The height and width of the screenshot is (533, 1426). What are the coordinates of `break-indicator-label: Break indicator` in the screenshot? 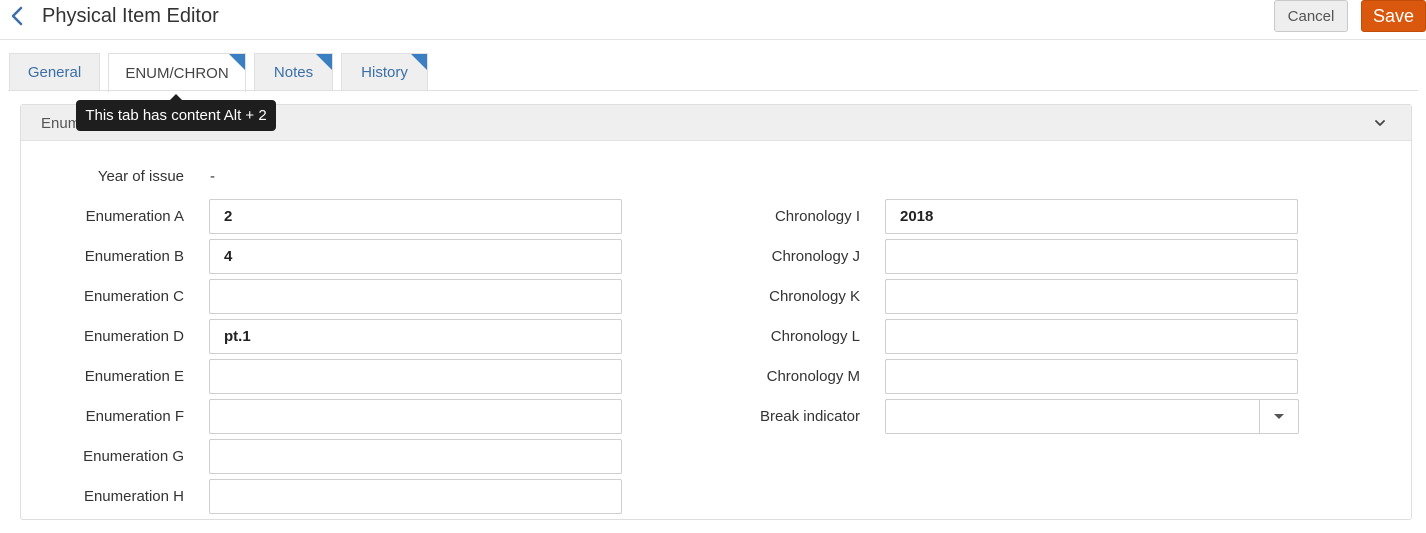 It's located at (809, 416).